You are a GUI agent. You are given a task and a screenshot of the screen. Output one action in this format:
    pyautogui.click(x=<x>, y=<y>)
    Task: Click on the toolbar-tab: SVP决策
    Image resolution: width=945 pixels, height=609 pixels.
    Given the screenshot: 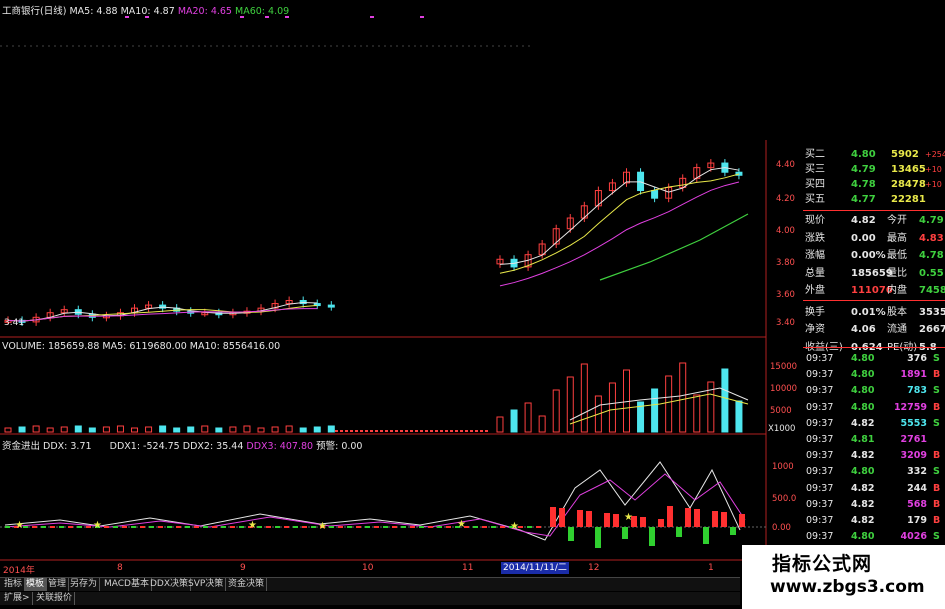 What is the action you would take?
    pyautogui.click(x=206, y=584)
    